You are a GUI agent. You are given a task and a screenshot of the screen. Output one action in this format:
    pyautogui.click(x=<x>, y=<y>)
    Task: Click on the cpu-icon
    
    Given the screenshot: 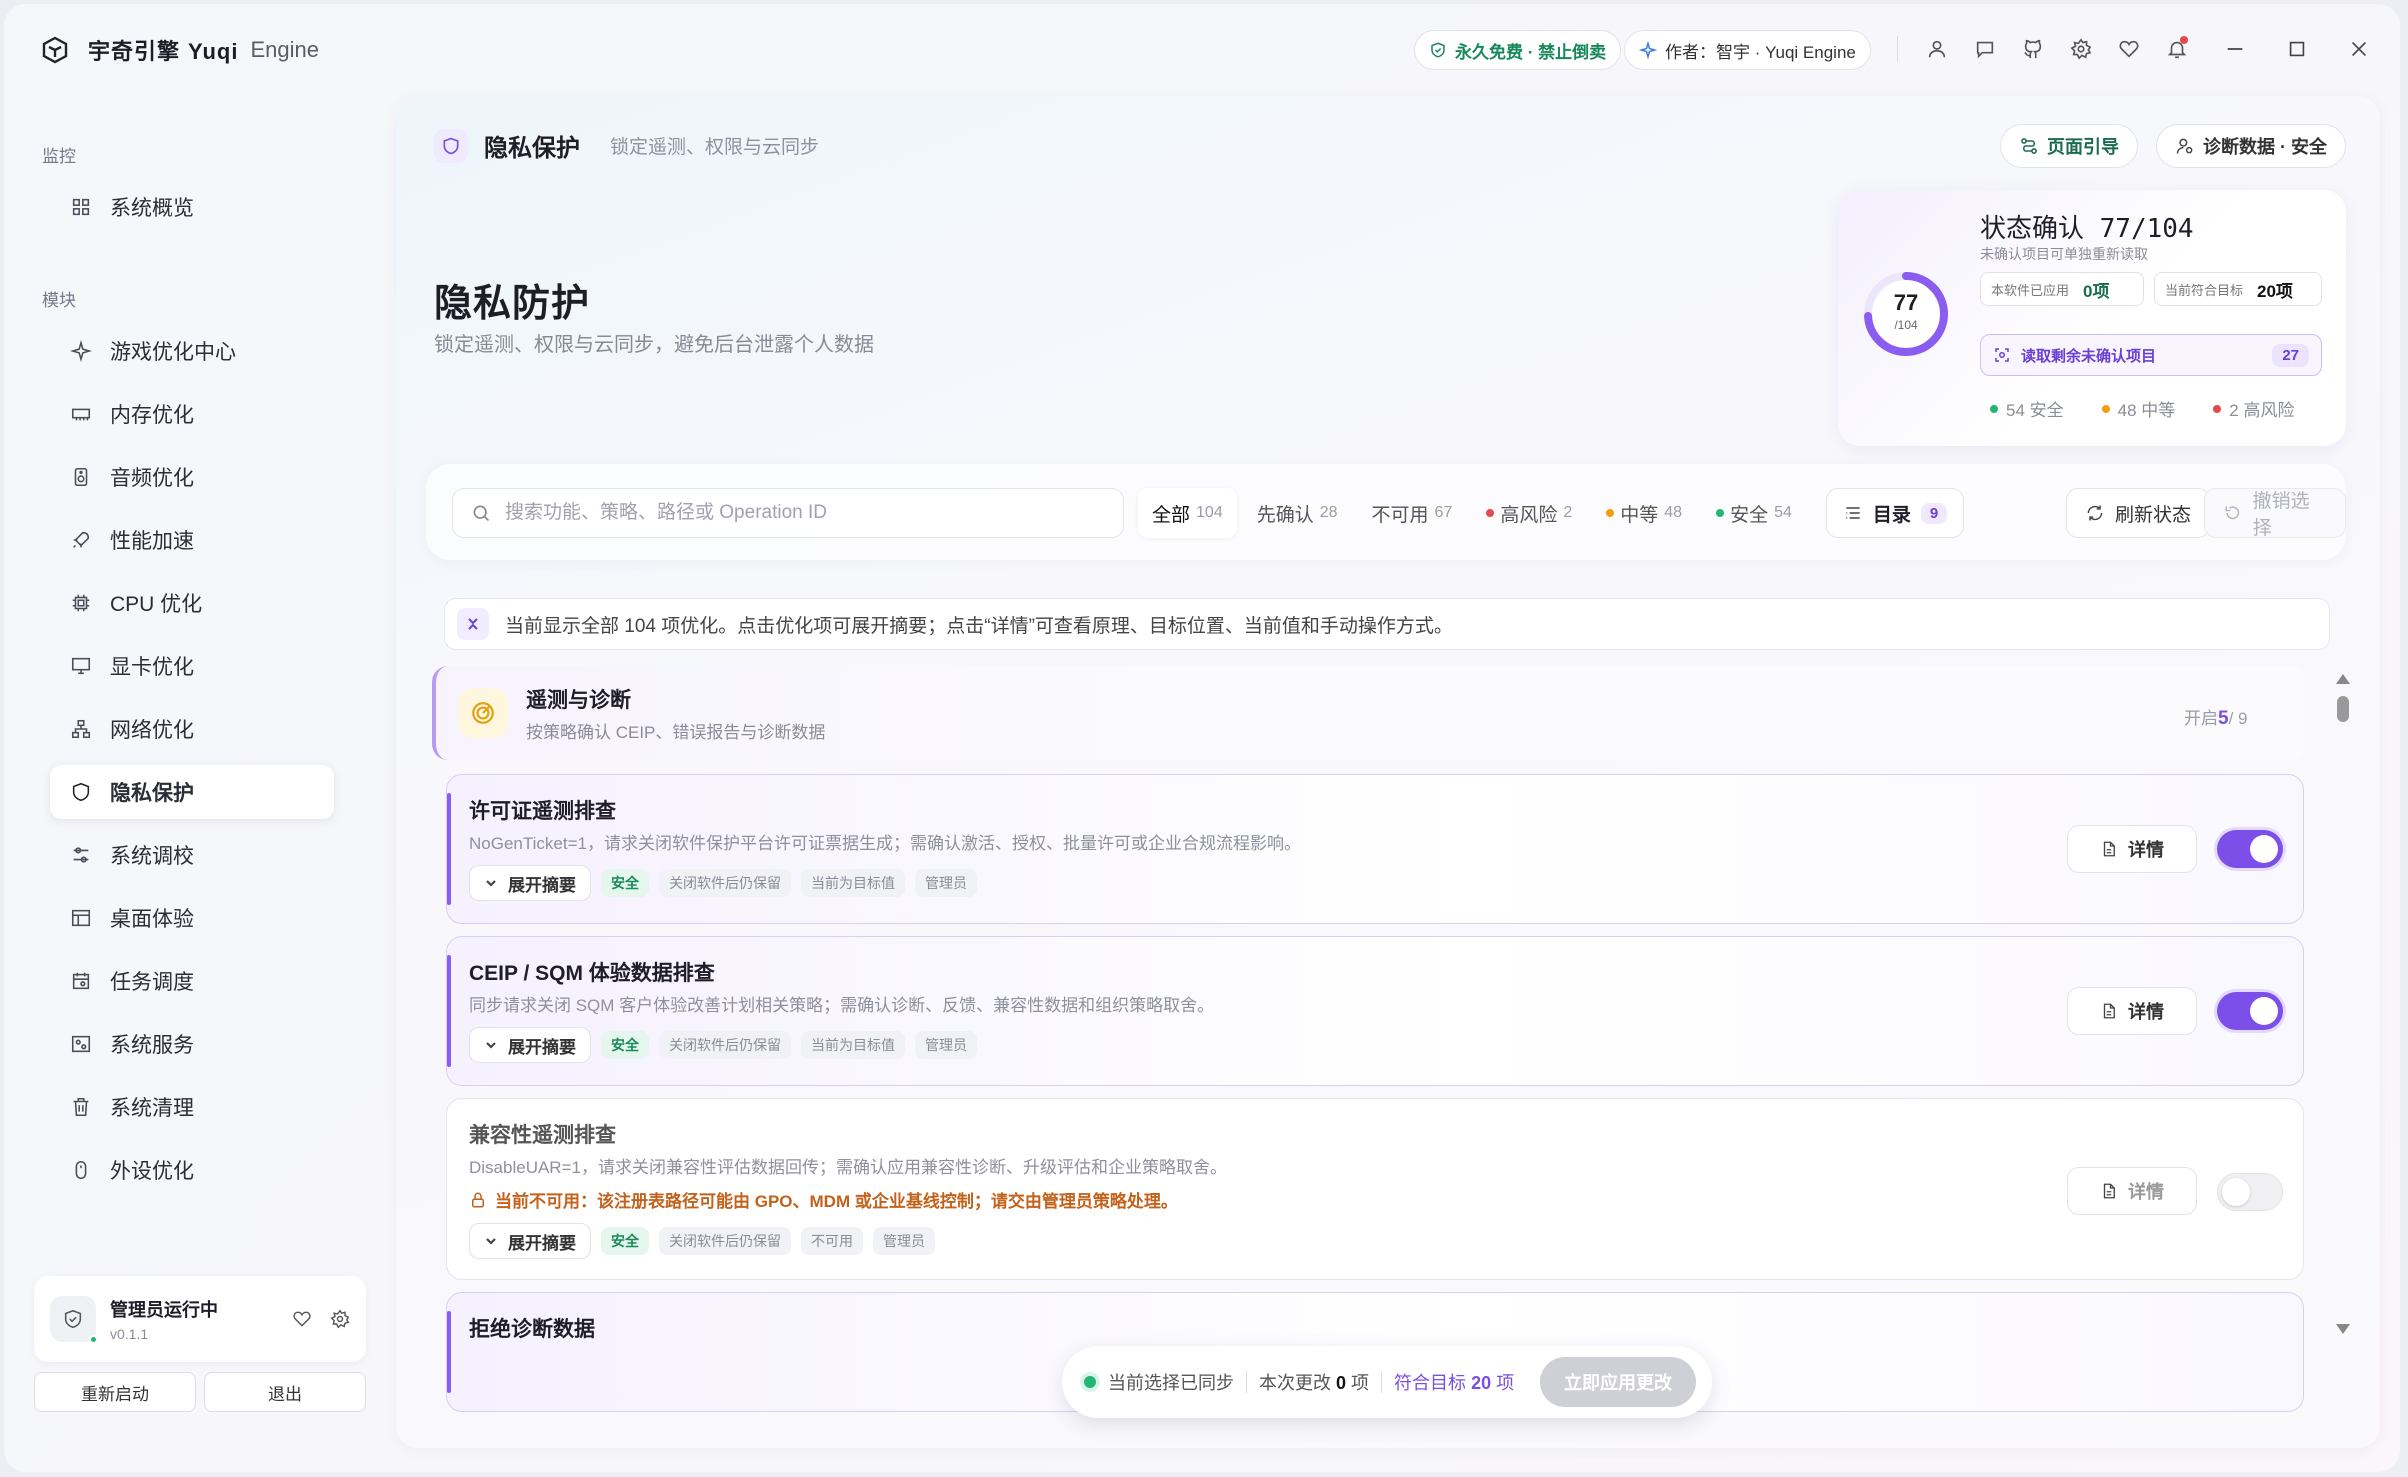 What is the action you would take?
    pyautogui.click(x=81, y=603)
    